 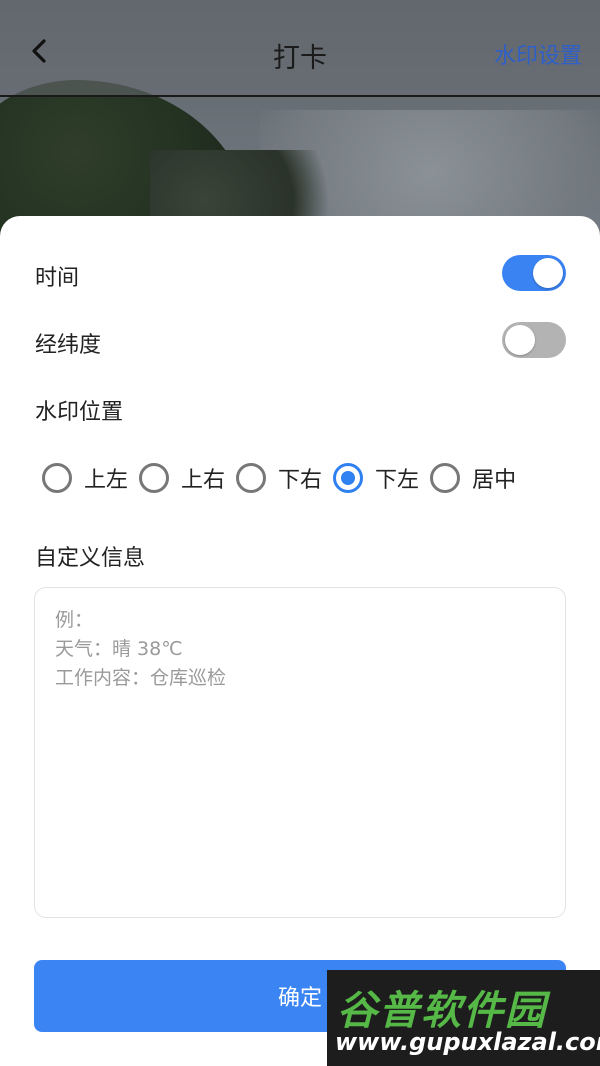 I want to click on latlng-toggle, so click(x=534, y=340).